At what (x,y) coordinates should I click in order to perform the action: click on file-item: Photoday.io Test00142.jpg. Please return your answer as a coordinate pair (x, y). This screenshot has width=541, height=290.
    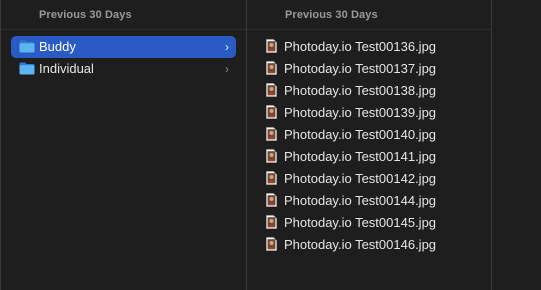
    Looking at the image, I should click on (372, 179).